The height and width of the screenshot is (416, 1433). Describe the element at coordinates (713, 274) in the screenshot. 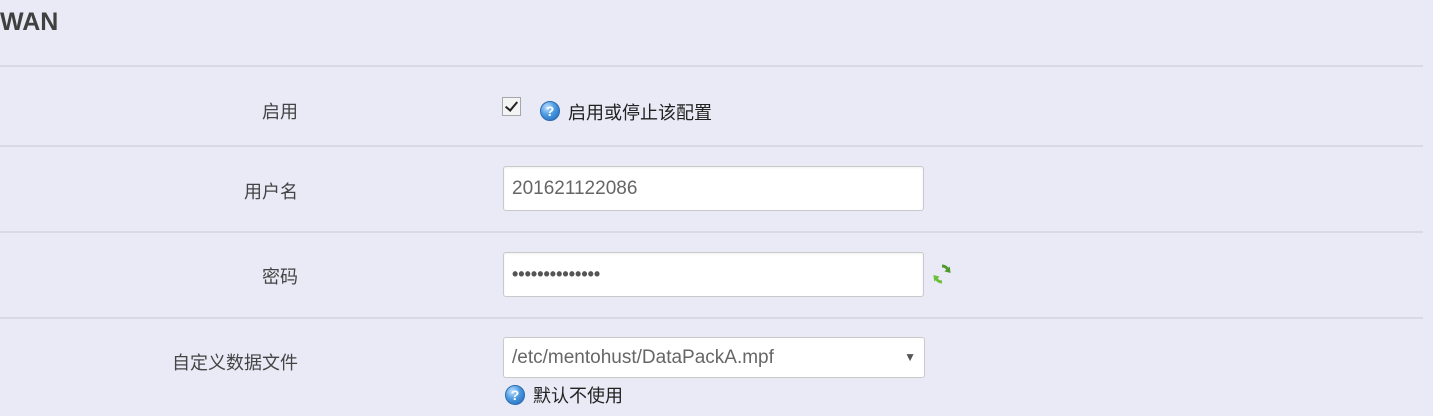

I see `password-input: ••••••••••••••` at that location.